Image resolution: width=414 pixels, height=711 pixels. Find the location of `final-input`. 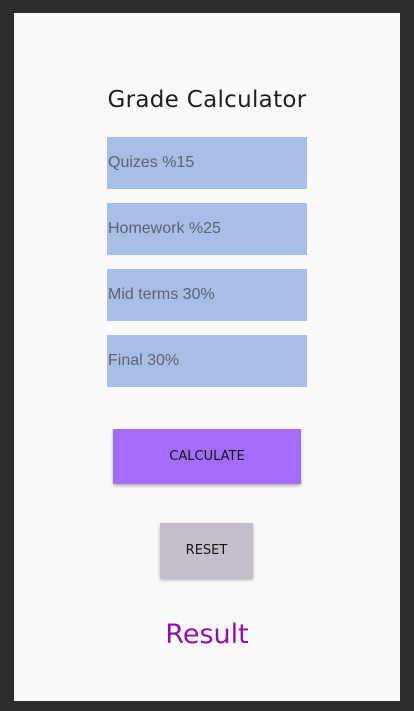

final-input is located at coordinates (207, 361).